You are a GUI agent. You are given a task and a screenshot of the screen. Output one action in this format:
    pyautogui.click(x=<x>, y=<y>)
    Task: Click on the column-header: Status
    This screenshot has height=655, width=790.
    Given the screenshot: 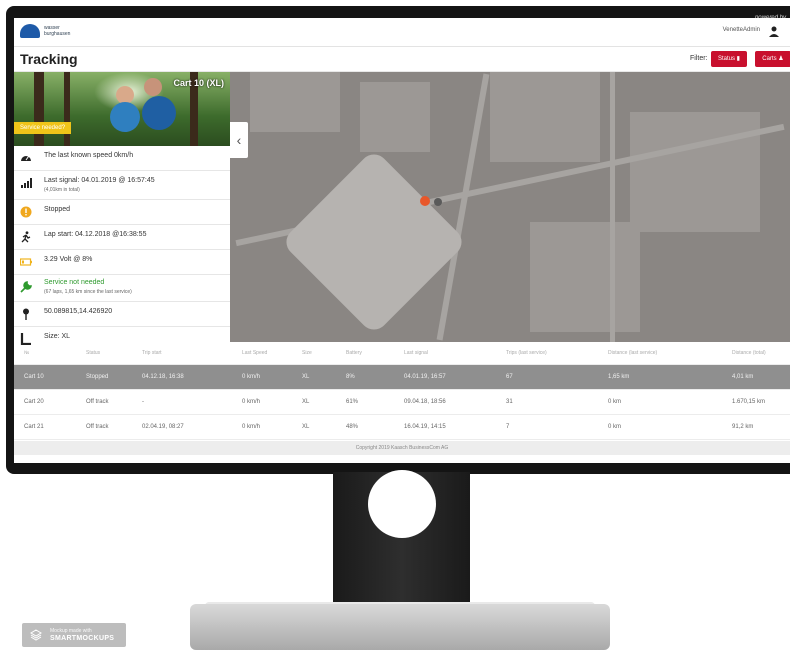 What is the action you would take?
    pyautogui.click(x=93, y=353)
    